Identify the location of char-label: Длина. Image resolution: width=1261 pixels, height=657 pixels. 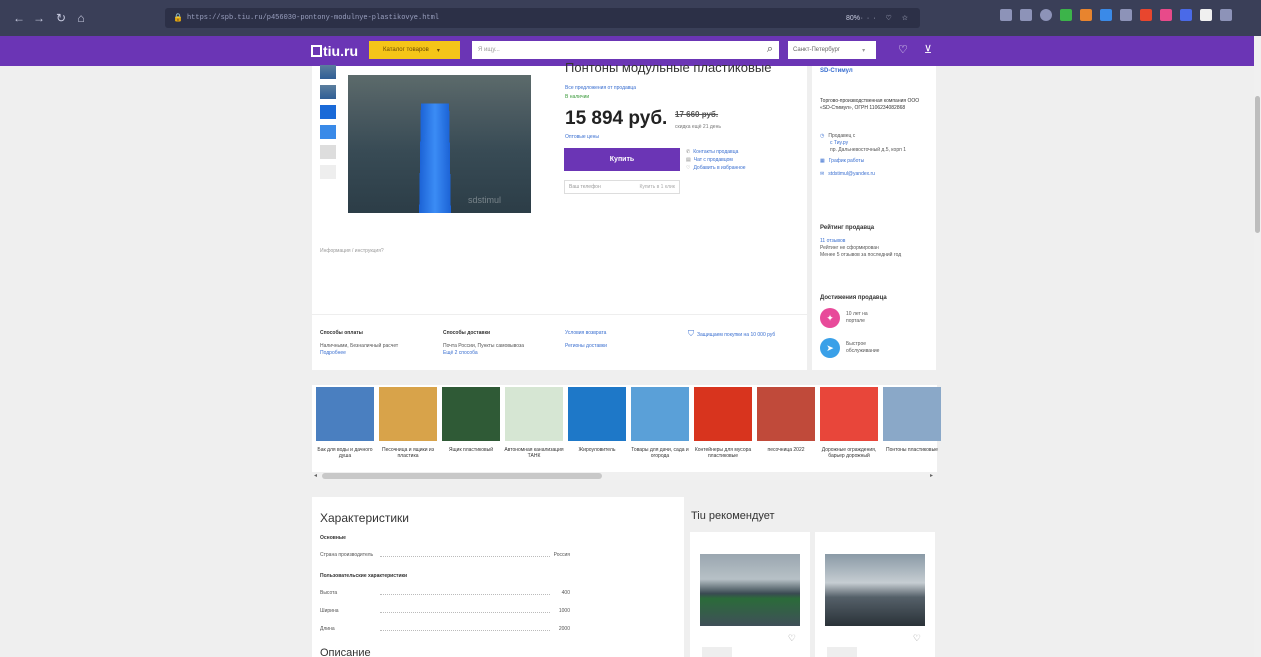
(327, 629).